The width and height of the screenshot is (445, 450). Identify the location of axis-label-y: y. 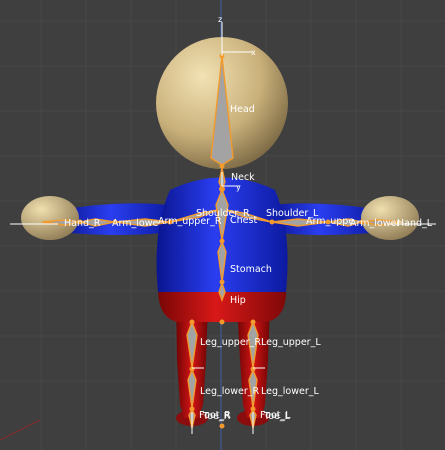
(238, 187).